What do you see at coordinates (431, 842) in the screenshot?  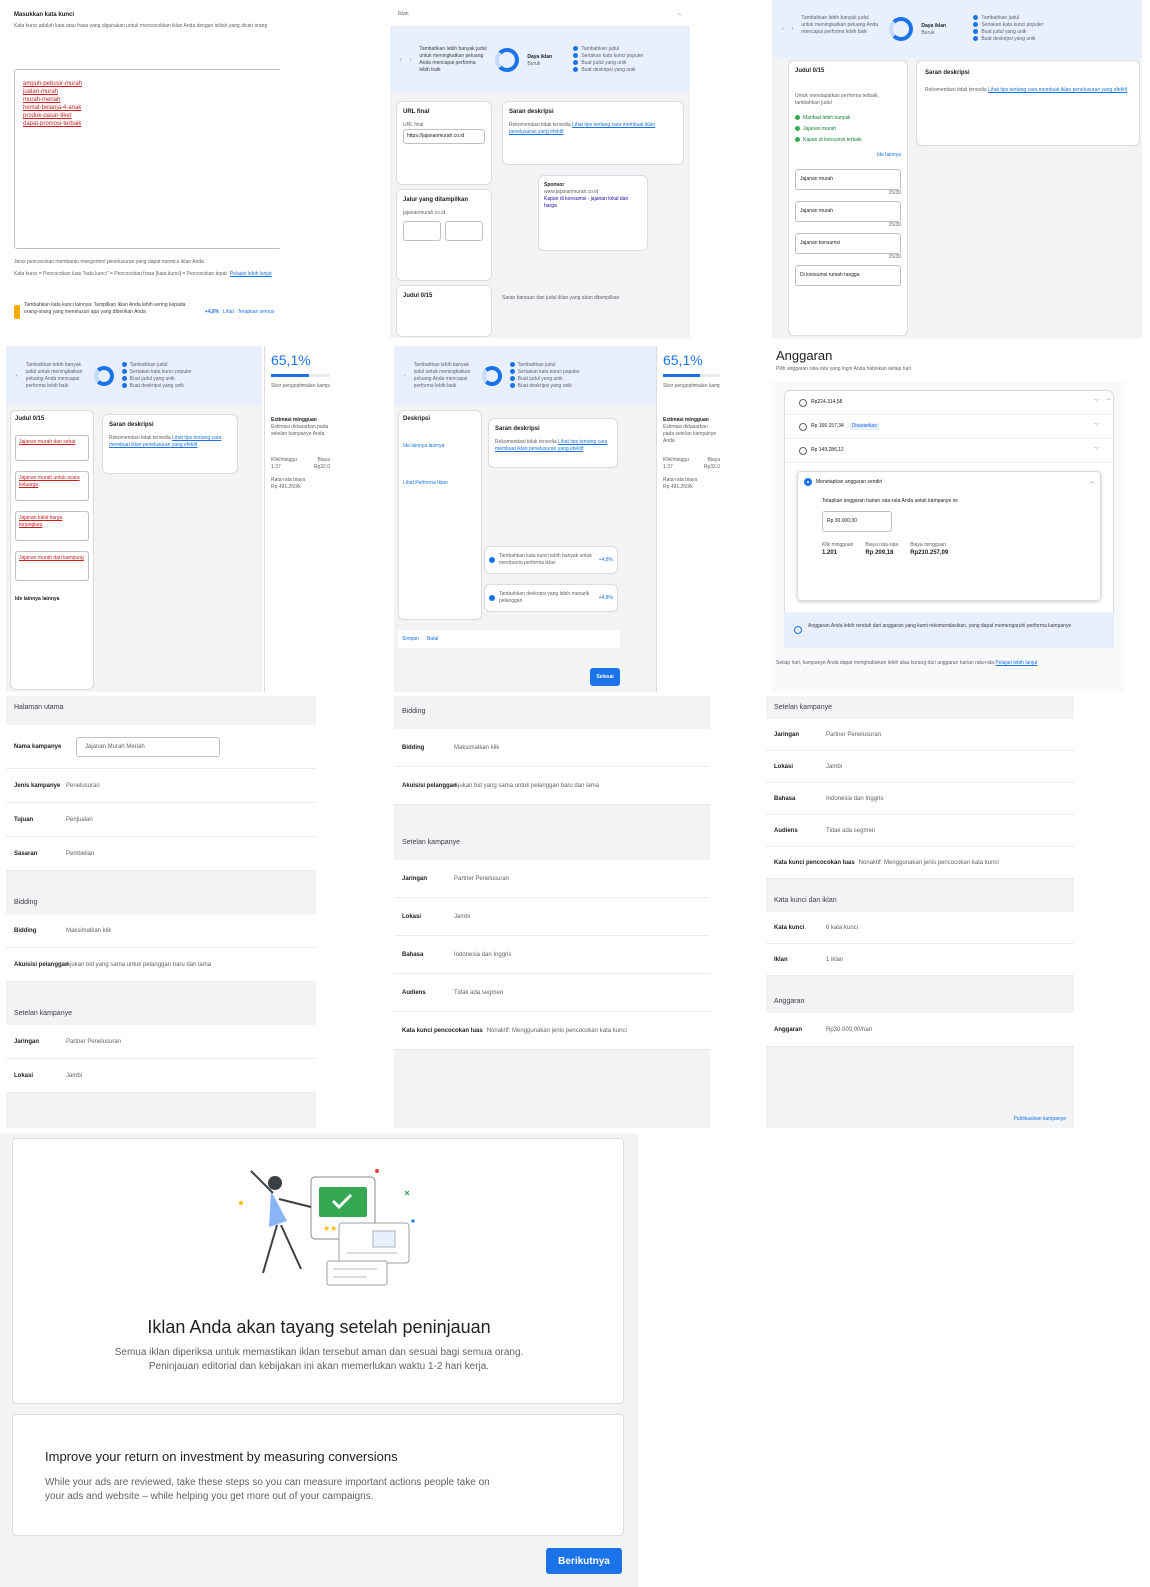 I see `section-title: Setelan kampanye` at bounding box center [431, 842].